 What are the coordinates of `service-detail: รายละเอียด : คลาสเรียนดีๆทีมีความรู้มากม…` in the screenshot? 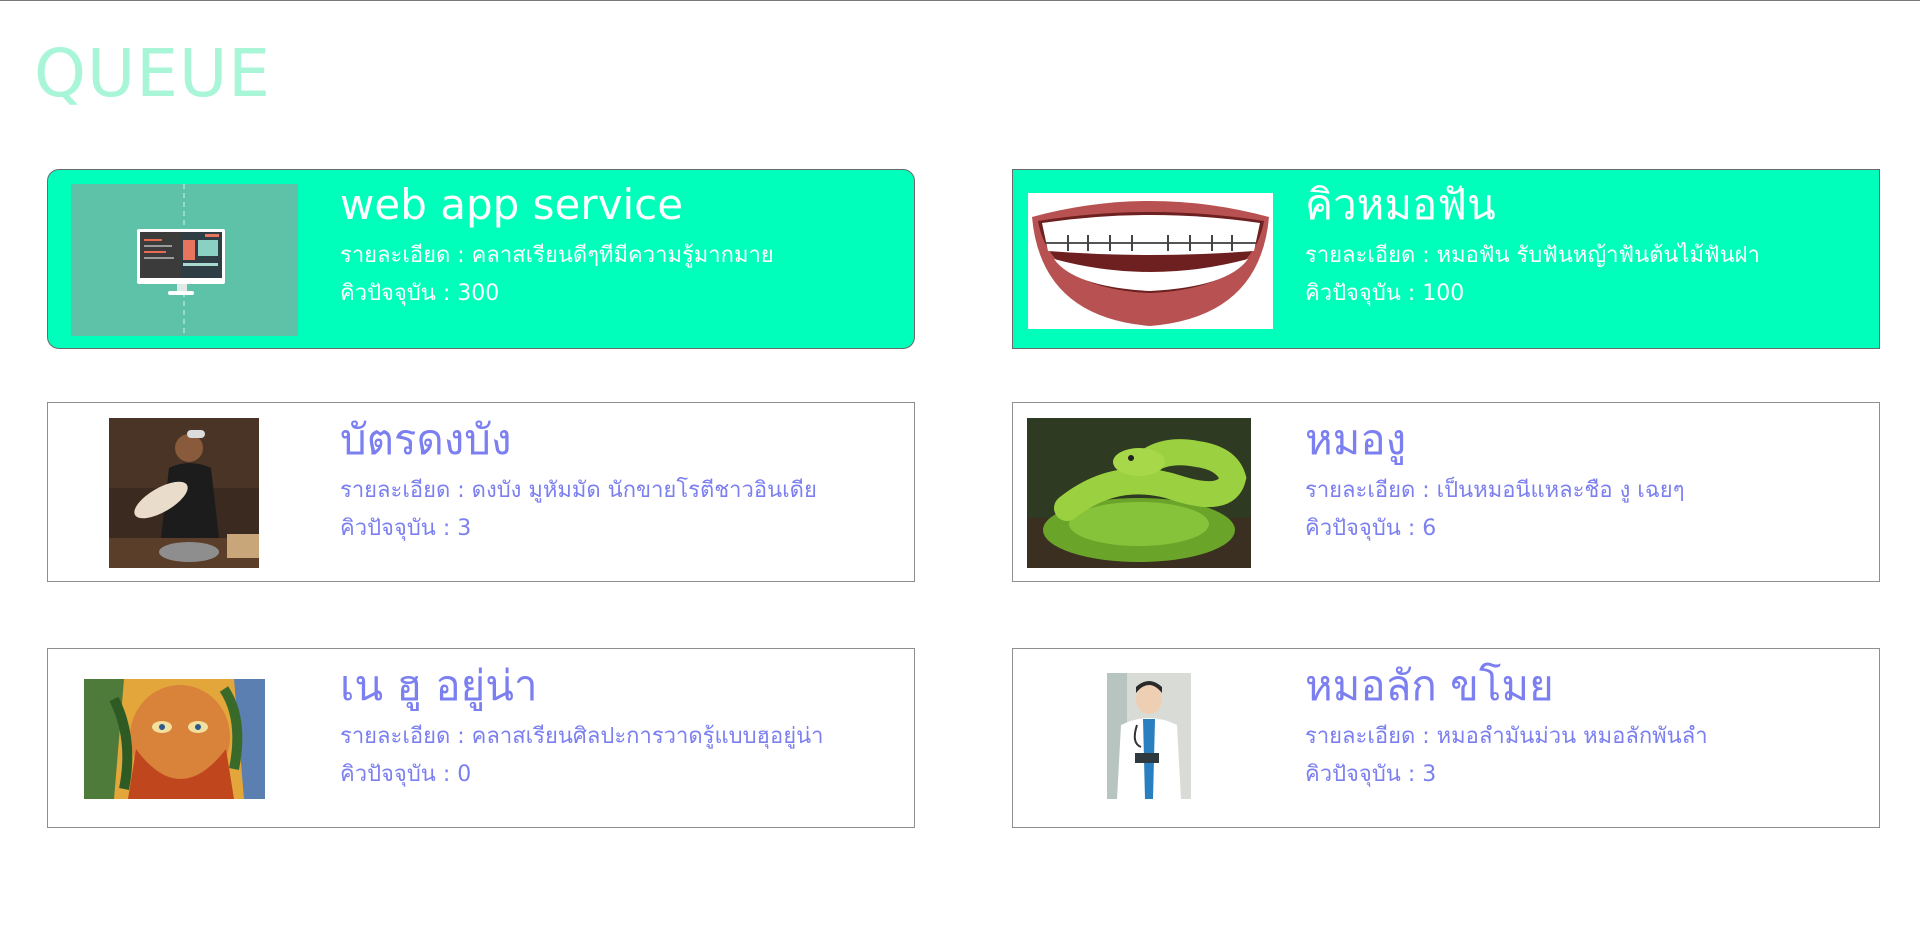 It's located at (557, 255).